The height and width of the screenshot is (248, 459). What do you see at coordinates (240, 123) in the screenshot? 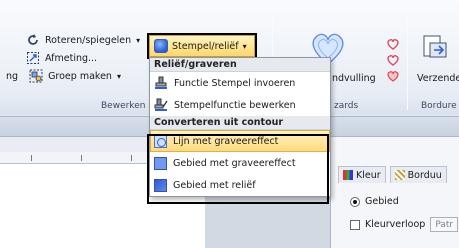
I see `section-header-convert: Converteren uit contour` at bounding box center [240, 123].